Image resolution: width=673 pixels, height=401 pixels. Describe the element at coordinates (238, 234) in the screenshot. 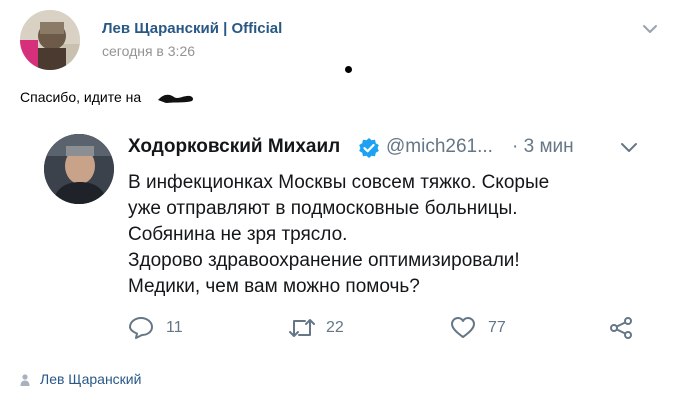

I see `tweet-text-line: Собянина не зря трясло.` at that location.